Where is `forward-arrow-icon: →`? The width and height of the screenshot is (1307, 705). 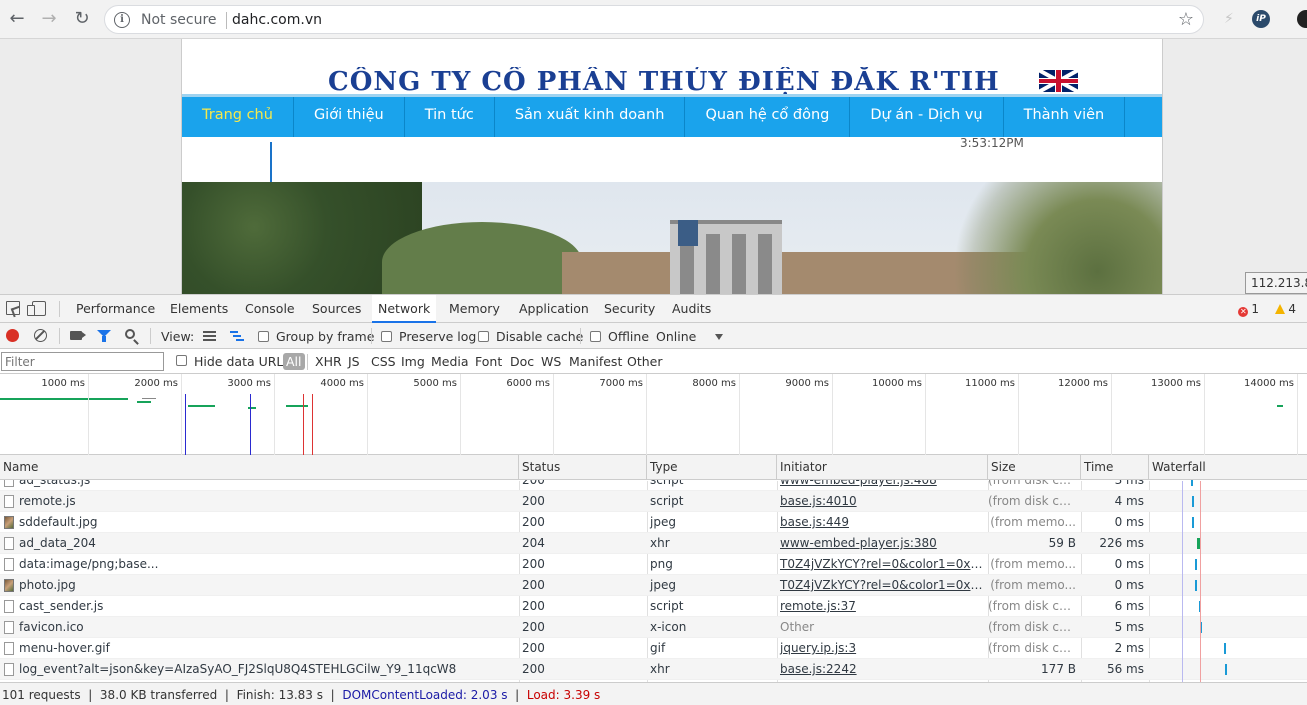 forward-arrow-icon: → is located at coordinates (49, 19).